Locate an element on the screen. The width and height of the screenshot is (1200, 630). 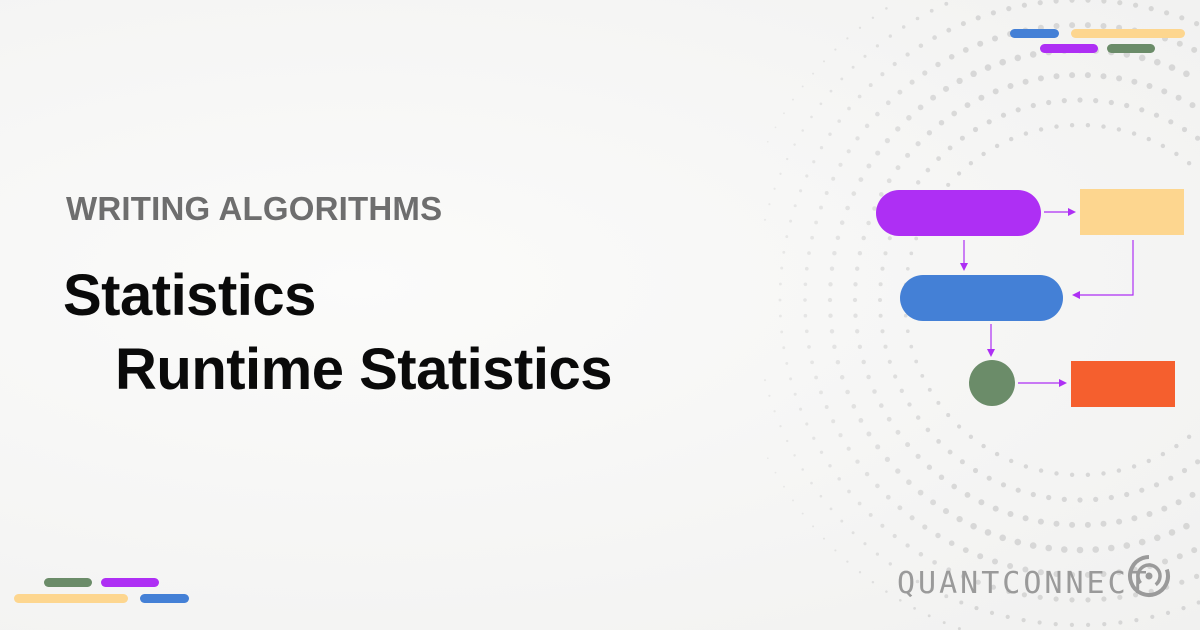
flowchart-illustration is located at coordinates (1030, 298).